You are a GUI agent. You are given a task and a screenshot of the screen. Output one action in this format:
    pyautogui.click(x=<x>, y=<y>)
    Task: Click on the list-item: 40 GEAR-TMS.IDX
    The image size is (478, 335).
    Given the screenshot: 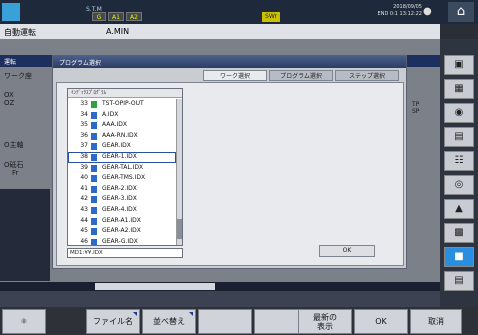 What is the action you would take?
    pyautogui.click(x=122, y=178)
    